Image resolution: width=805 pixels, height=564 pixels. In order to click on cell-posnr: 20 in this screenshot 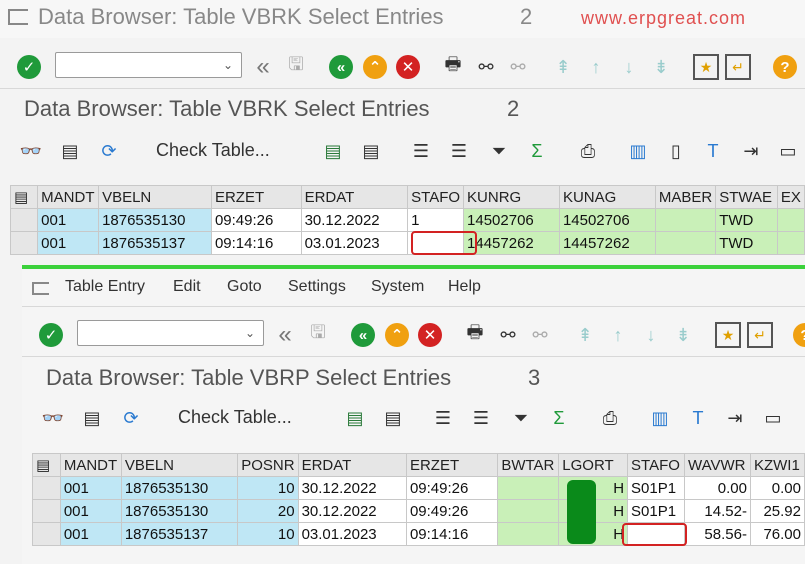, I will do `click(268, 511)`.